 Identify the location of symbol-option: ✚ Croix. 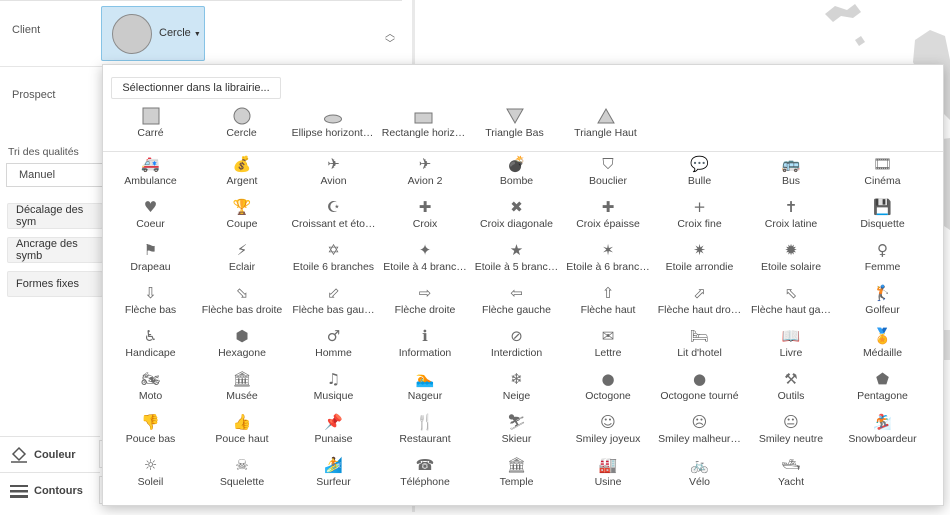
(425, 218).